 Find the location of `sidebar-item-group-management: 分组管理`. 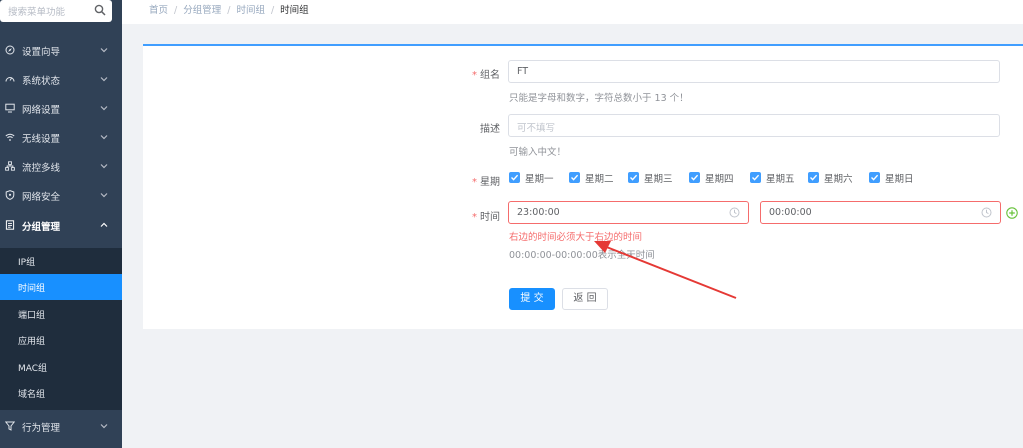

sidebar-item-group-management: 分组管理 is located at coordinates (61, 225).